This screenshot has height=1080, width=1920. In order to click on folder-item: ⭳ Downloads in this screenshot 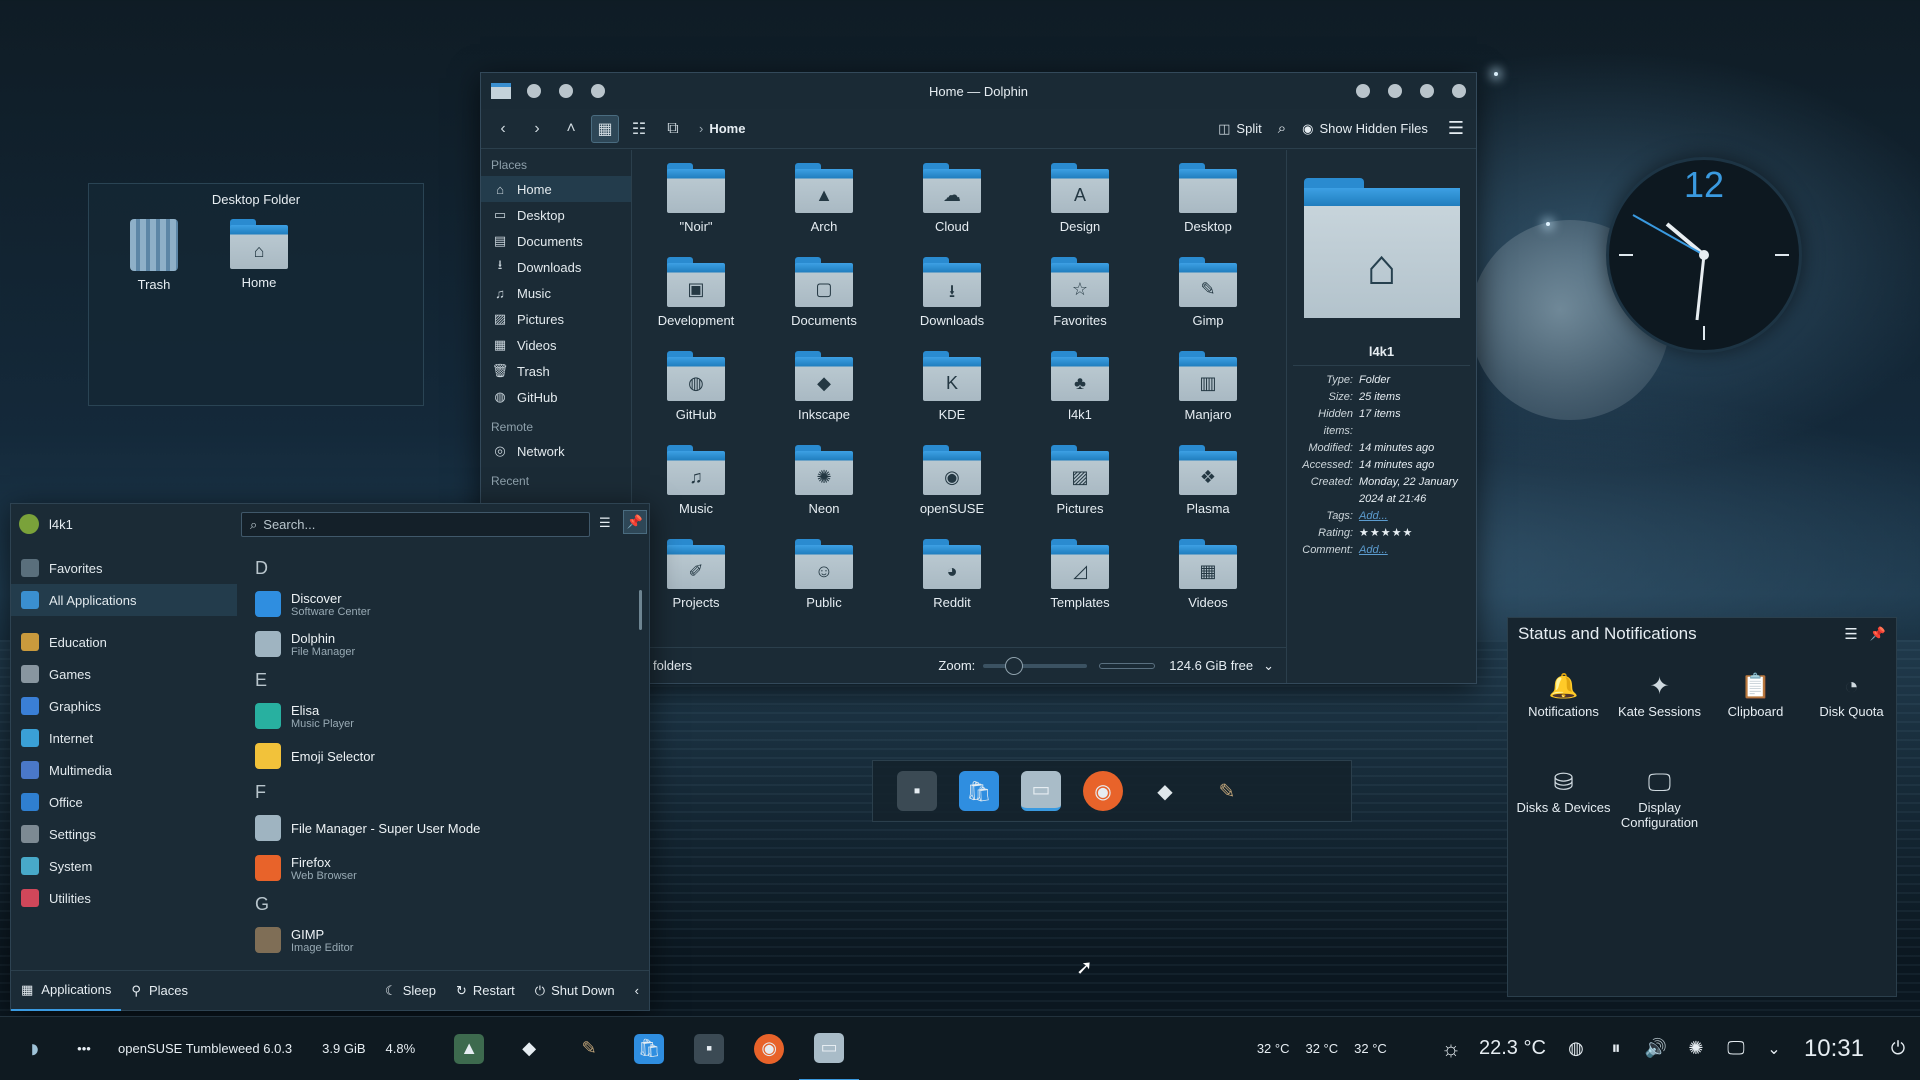, I will do `click(952, 292)`.